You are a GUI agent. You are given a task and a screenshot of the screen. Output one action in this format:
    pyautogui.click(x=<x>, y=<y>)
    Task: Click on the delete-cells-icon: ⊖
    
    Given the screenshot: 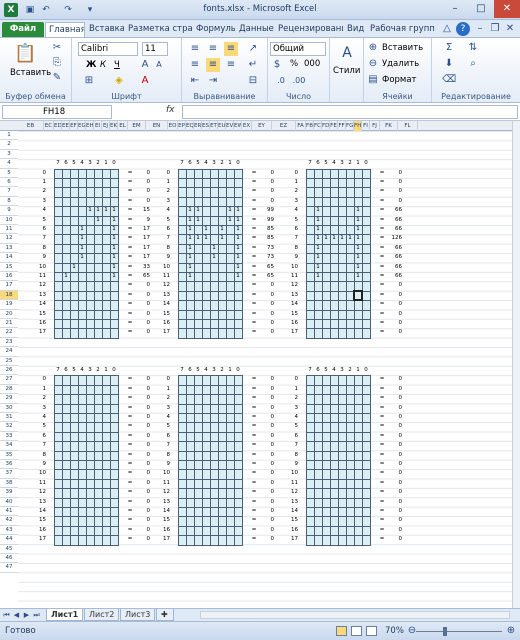 What is the action you would take?
    pyautogui.click(x=373, y=64)
    